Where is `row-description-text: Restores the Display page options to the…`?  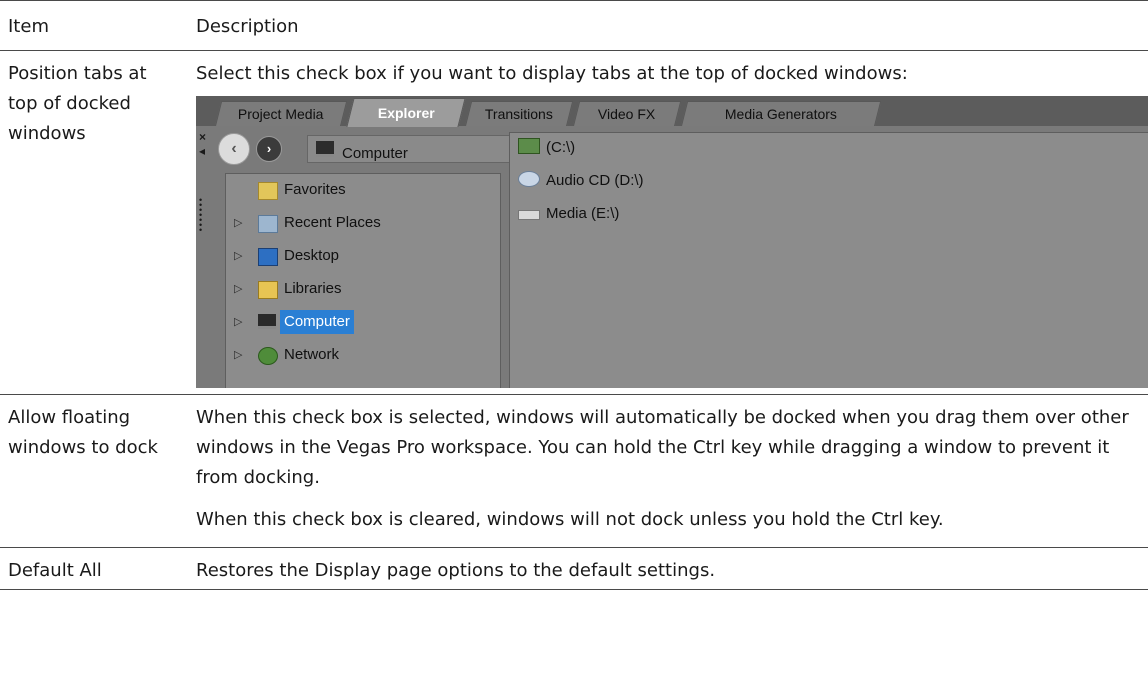 row-description-text: Restores the Display page options to the… is located at coordinates (456, 570).